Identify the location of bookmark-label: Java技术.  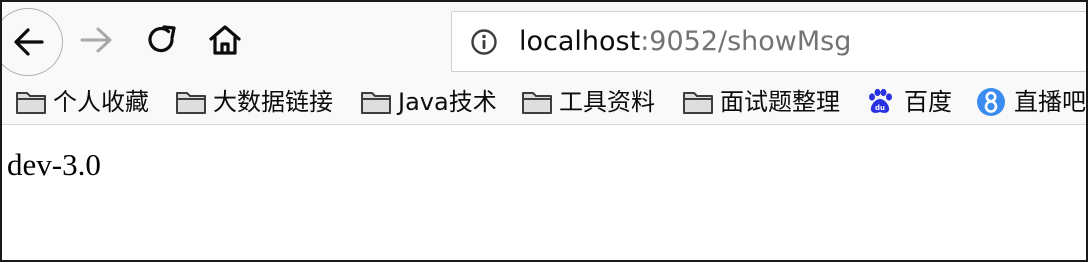
(447, 102).